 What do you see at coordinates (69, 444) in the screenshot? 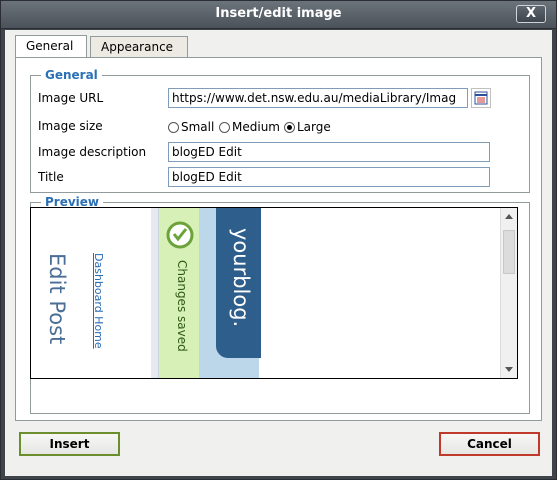
I see `insert-button: Insert` at bounding box center [69, 444].